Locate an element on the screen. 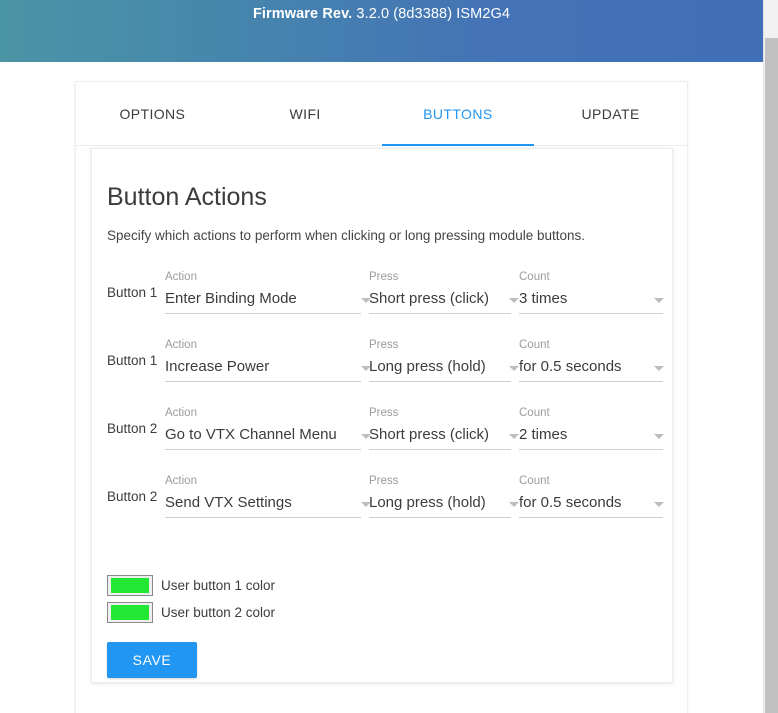  action-select-1: Action Enter Binding Mode is located at coordinates (268, 292).